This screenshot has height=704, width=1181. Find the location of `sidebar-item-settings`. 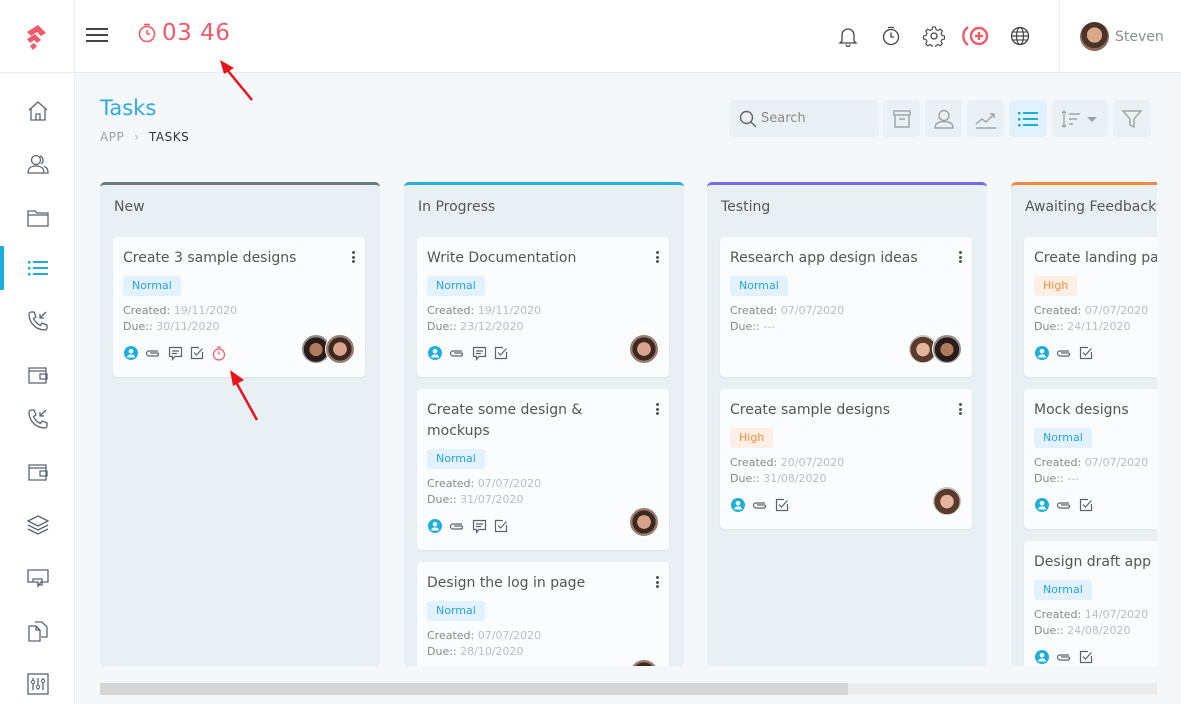

sidebar-item-settings is located at coordinates (37, 683).